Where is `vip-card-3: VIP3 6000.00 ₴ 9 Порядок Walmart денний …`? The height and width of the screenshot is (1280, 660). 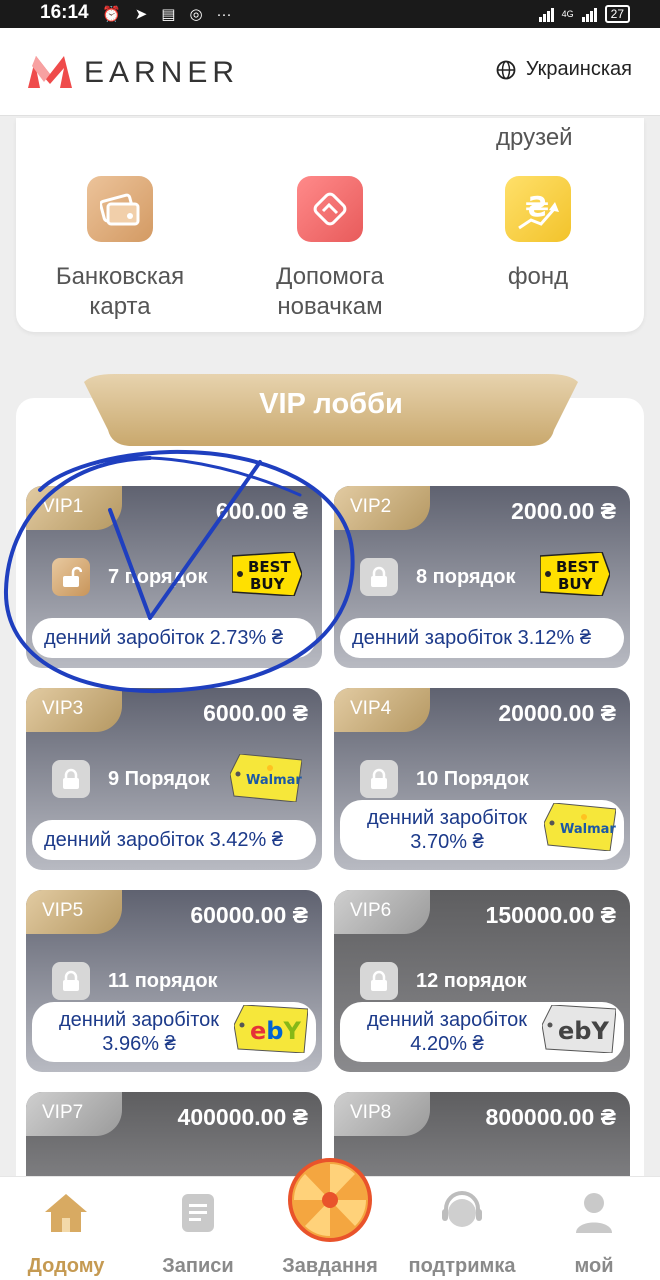
vip-card-3: VIP3 6000.00 ₴ 9 Порядок Walmart денний … is located at coordinates (174, 779).